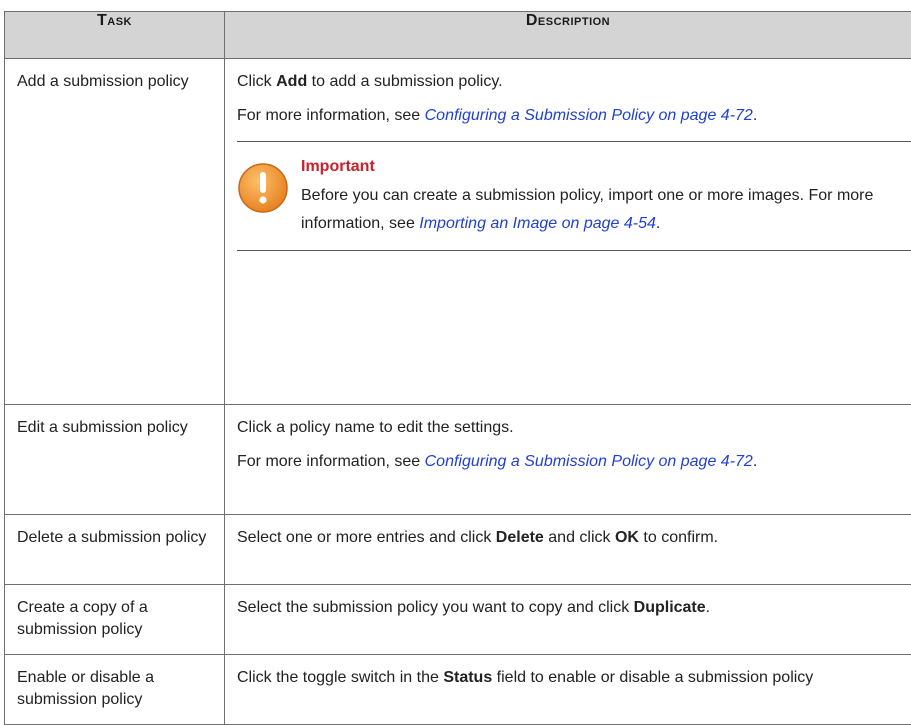 This screenshot has height=725, width=911. I want to click on table-header-row: Task Description, so click(458, 35).